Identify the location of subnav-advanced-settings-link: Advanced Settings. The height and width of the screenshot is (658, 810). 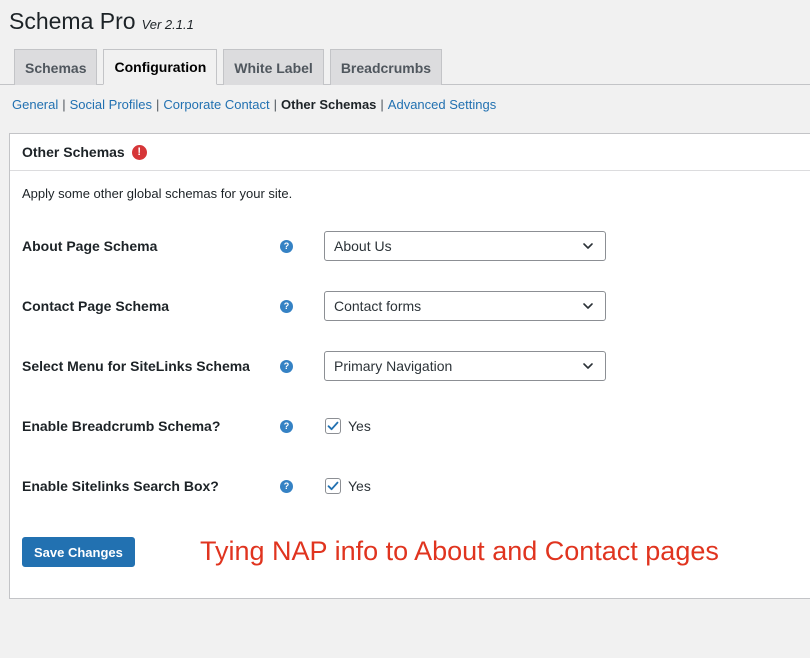
(442, 104).